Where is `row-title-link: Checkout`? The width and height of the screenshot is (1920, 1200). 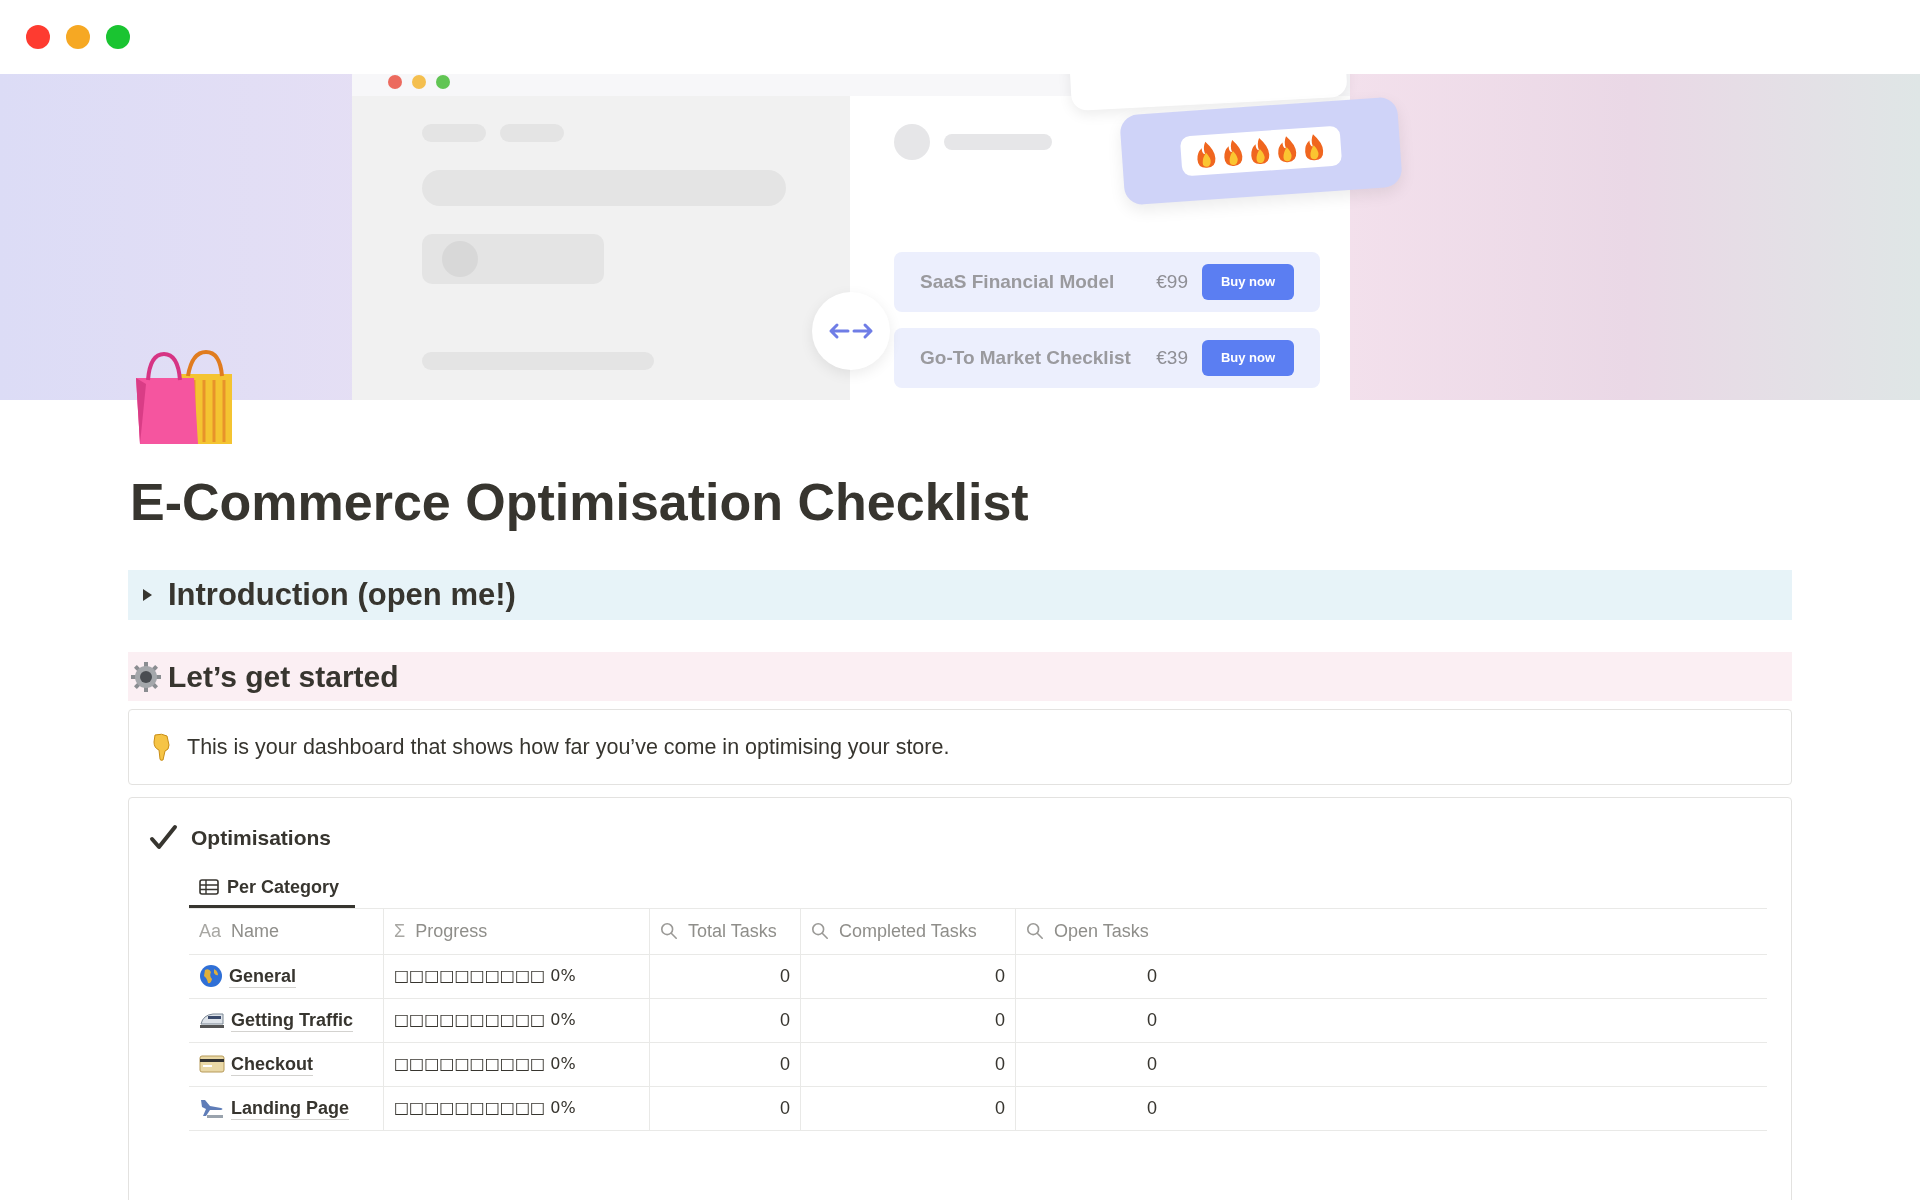
row-title-link: Checkout is located at coordinates (272, 1064).